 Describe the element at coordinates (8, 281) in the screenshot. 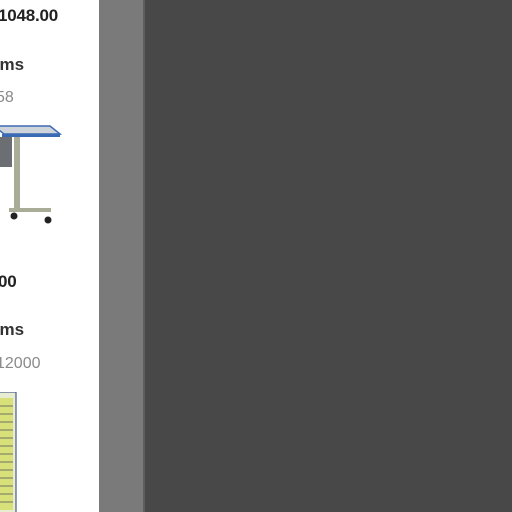

I see `product-price: 00` at that location.